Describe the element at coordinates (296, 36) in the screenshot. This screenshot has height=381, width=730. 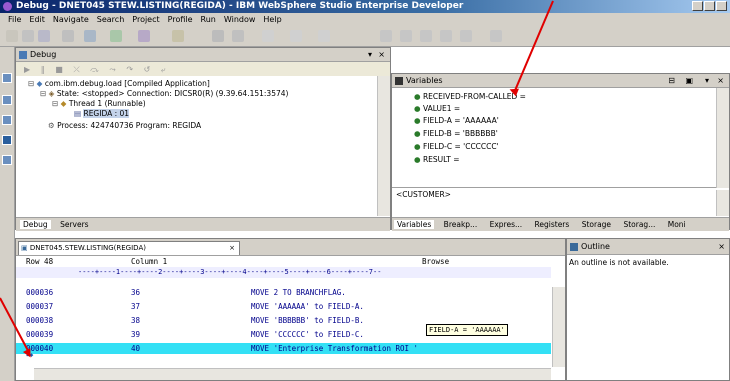
I see `forward-icon` at that location.